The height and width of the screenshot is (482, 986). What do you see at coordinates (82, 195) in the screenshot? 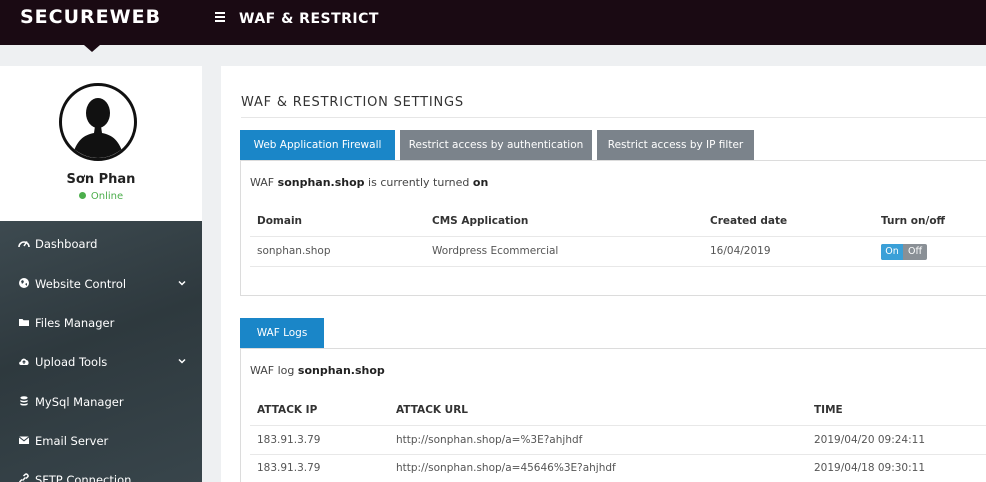
I see `online-dot-icon` at bounding box center [82, 195].